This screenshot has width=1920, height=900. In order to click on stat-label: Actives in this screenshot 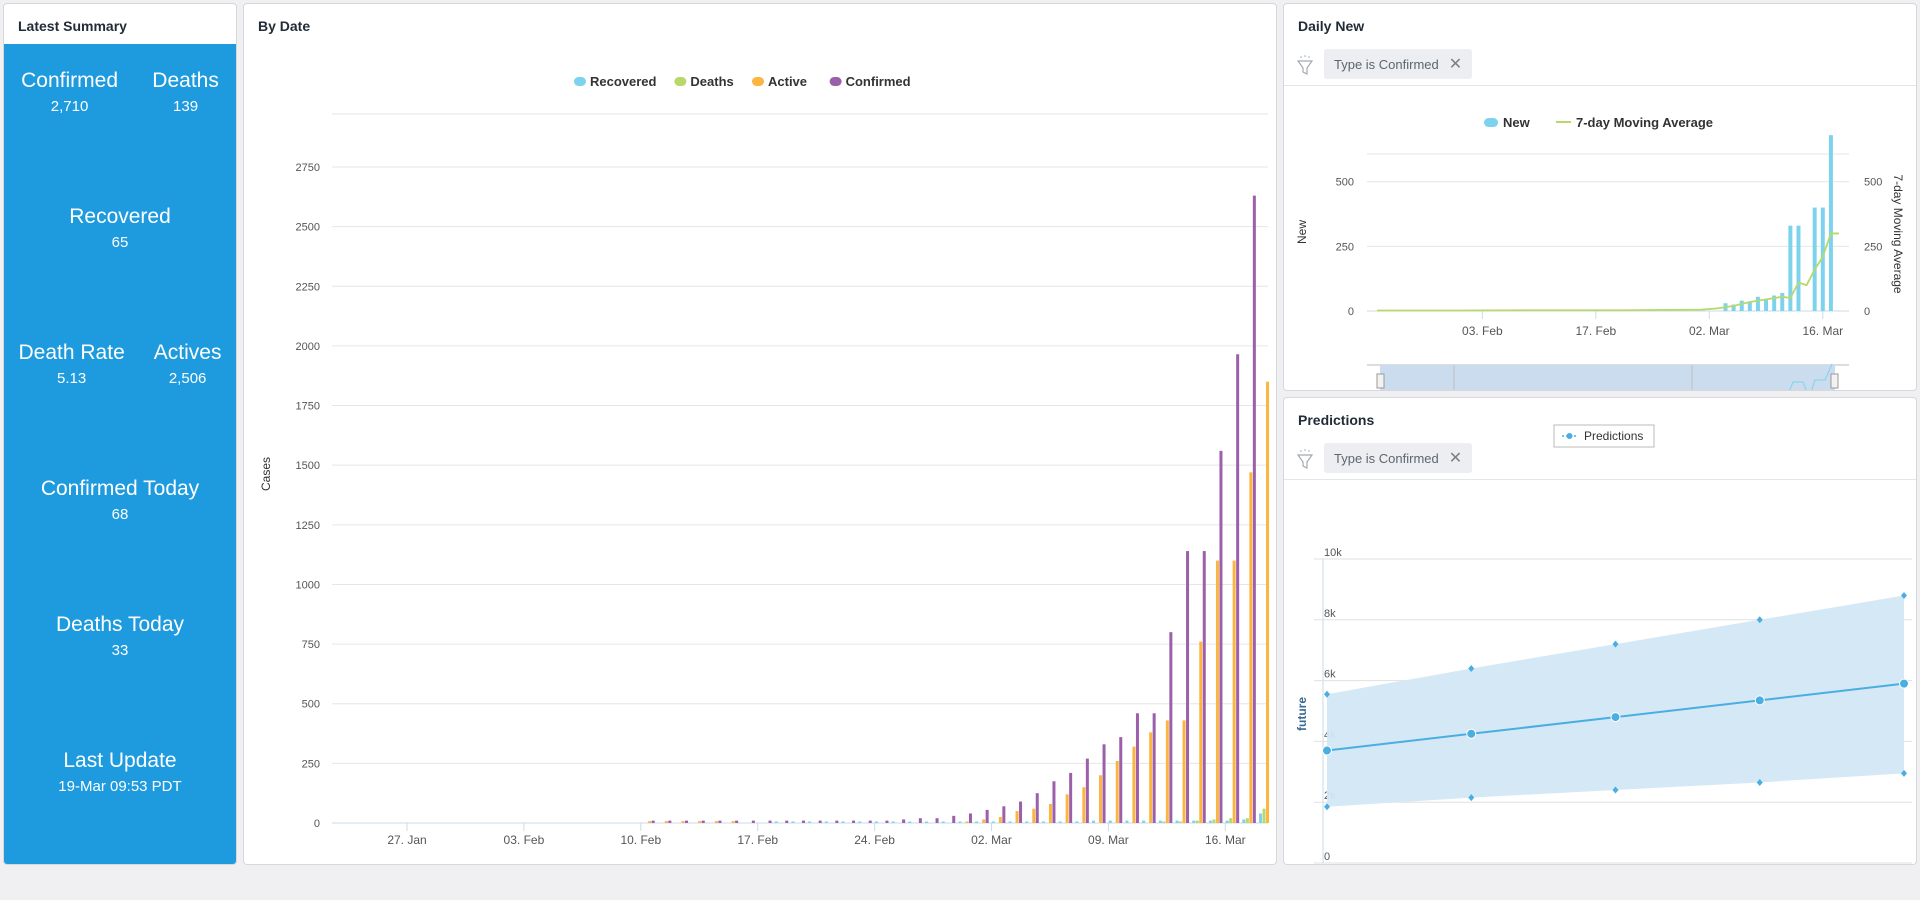, I will do `click(187, 352)`.